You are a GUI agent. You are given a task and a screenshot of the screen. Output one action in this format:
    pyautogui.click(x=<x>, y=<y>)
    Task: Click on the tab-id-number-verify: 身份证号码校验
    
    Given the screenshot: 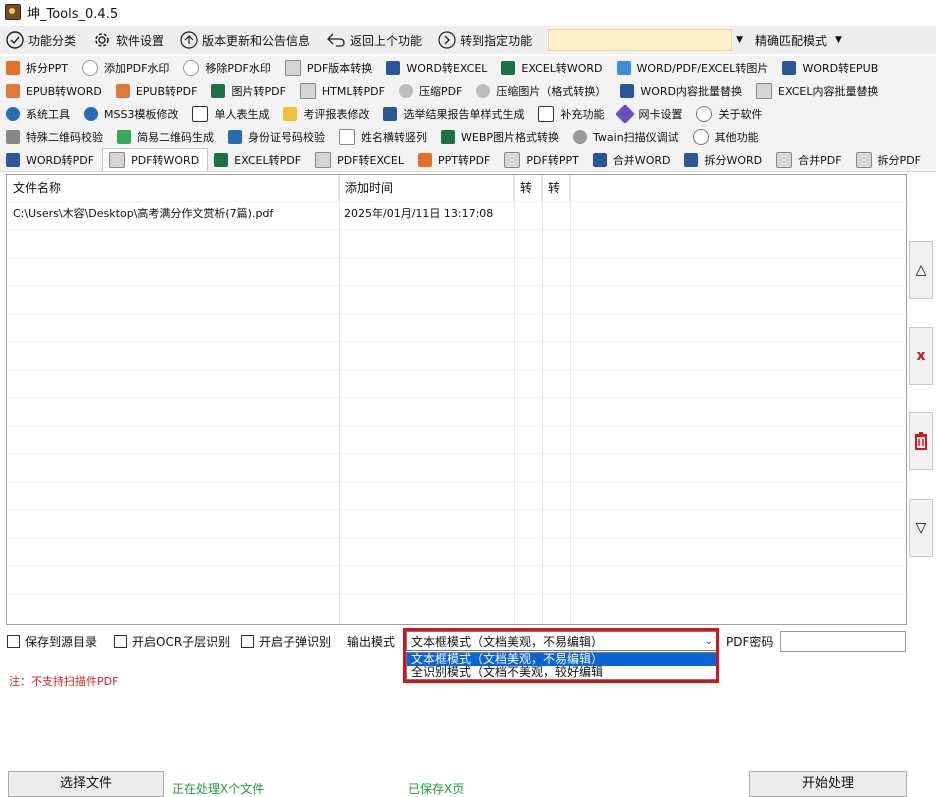 What is the action you would take?
    pyautogui.click(x=277, y=137)
    